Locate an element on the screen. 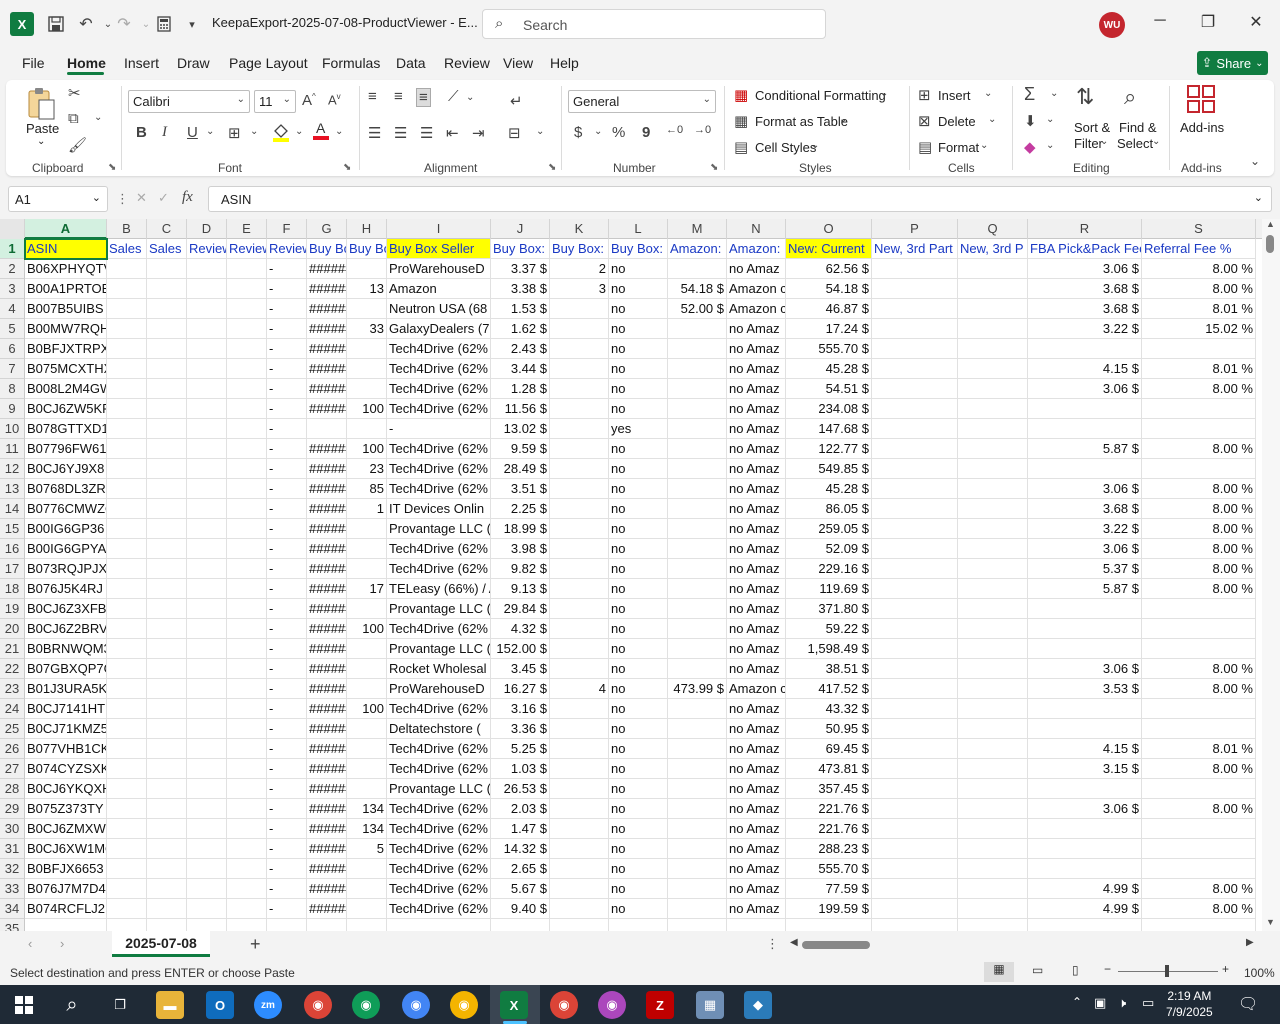 This screenshot has width=1280, height=1024. row-header-6: 6 is located at coordinates (12, 349).